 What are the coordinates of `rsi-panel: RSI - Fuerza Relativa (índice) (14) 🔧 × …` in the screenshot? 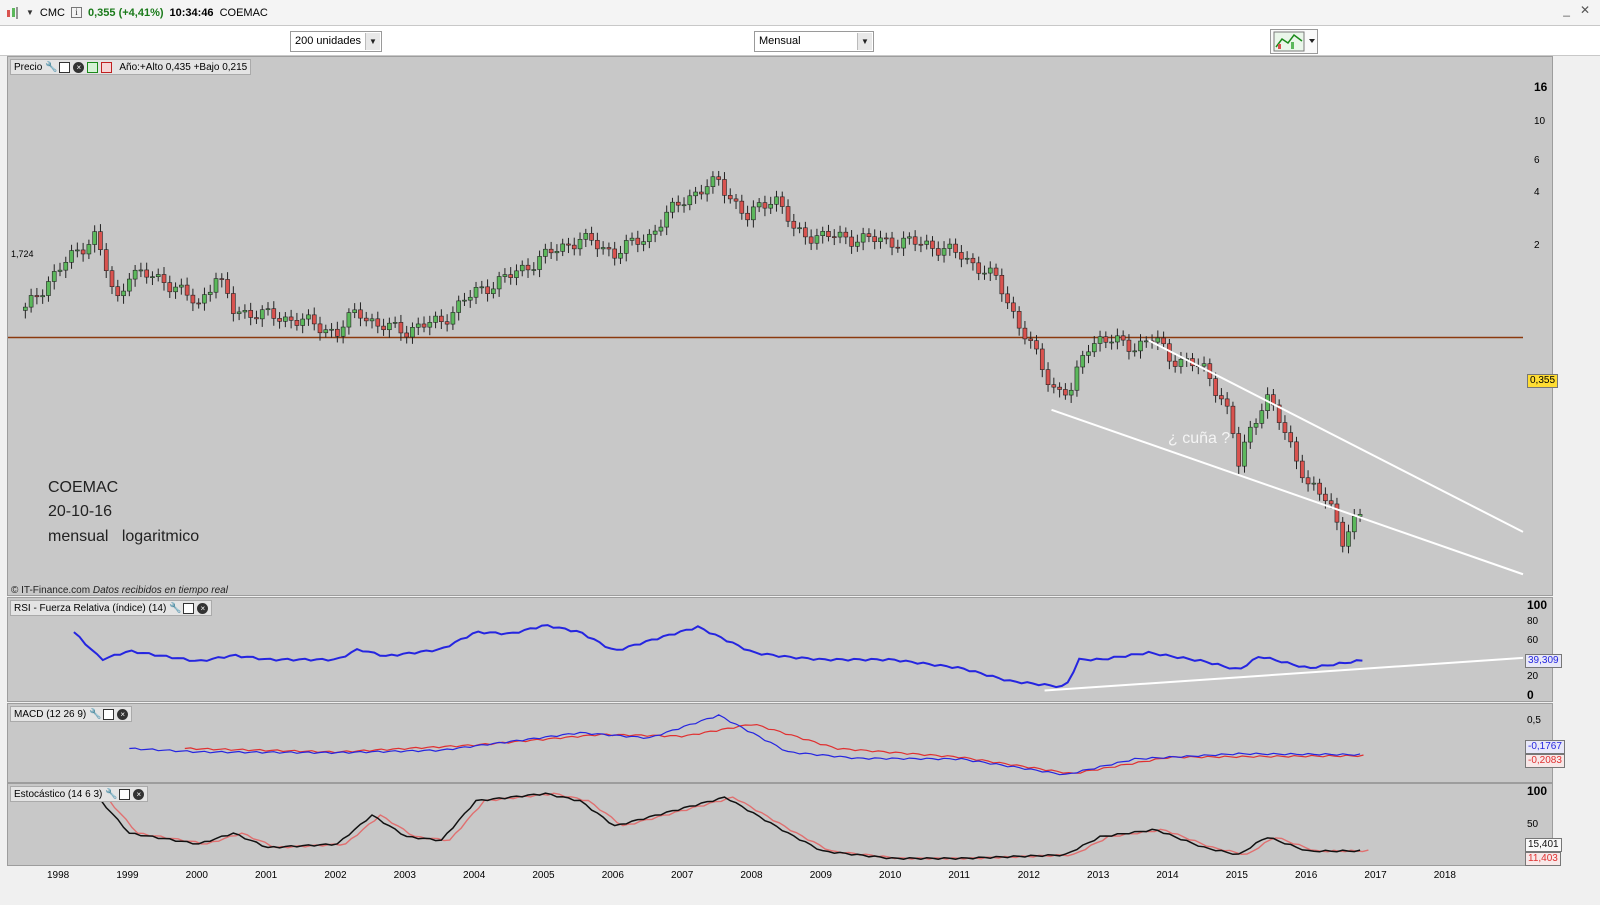 It's located at (784, 650).